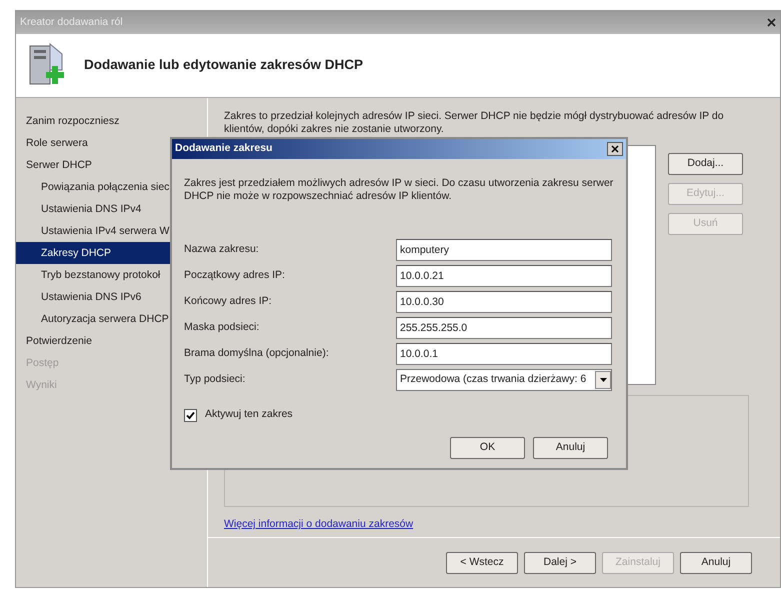 This screenshot has height=590, width=781. I want to click on field-label: Początkowy adres IP:, so click(235, 276).